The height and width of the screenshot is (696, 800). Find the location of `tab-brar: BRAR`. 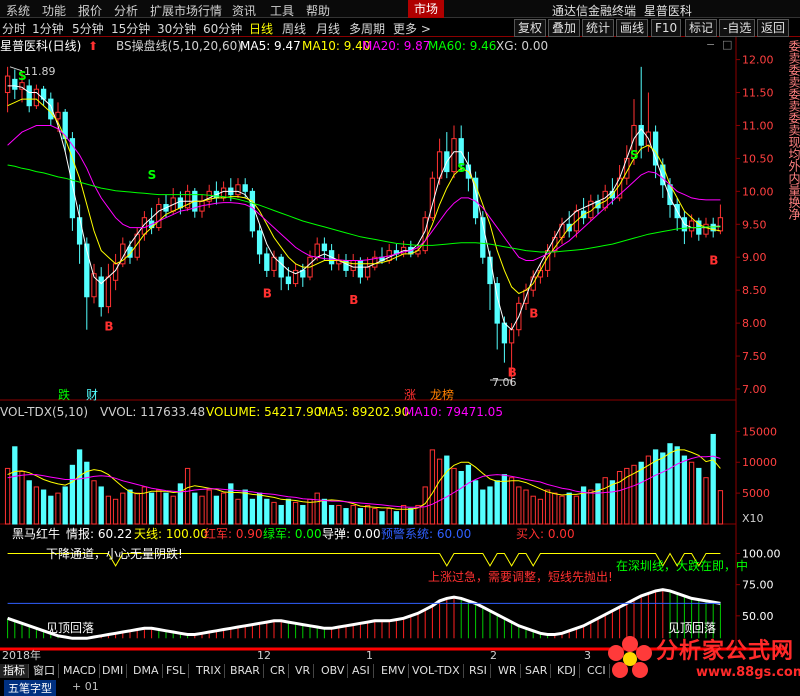

tab-brar: BRAR is located at coordinates (245, 671).